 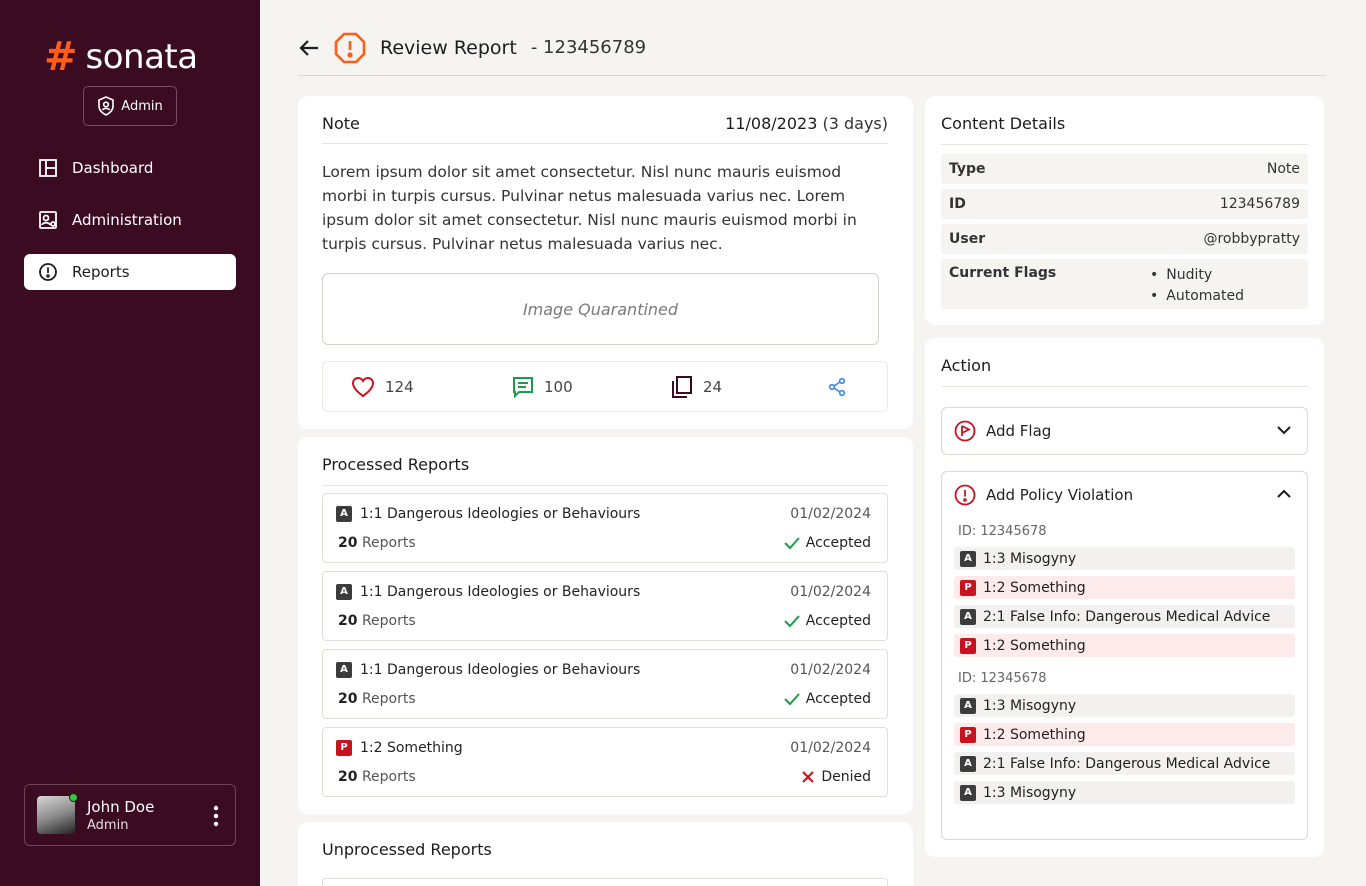 What do you see at coordinates (771, 123) in the screenshot?
I see `note-date-value: 11/08/2023` at bounding box center [771, 123].